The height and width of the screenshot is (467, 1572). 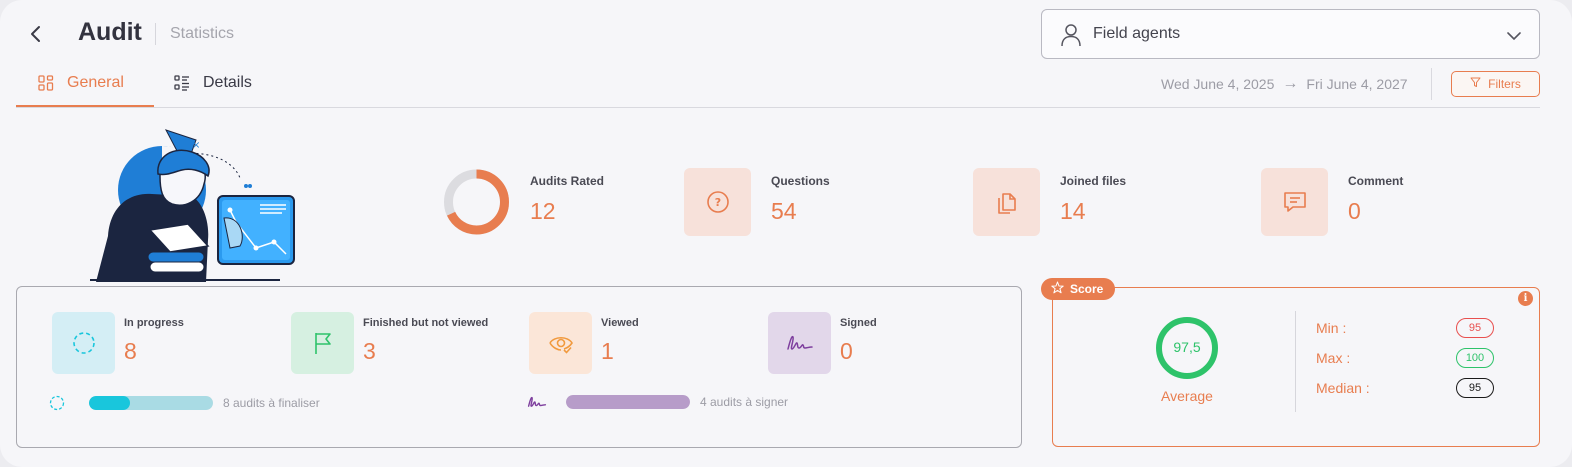 I want to click on grid-icon, so click(x=46, y=83).